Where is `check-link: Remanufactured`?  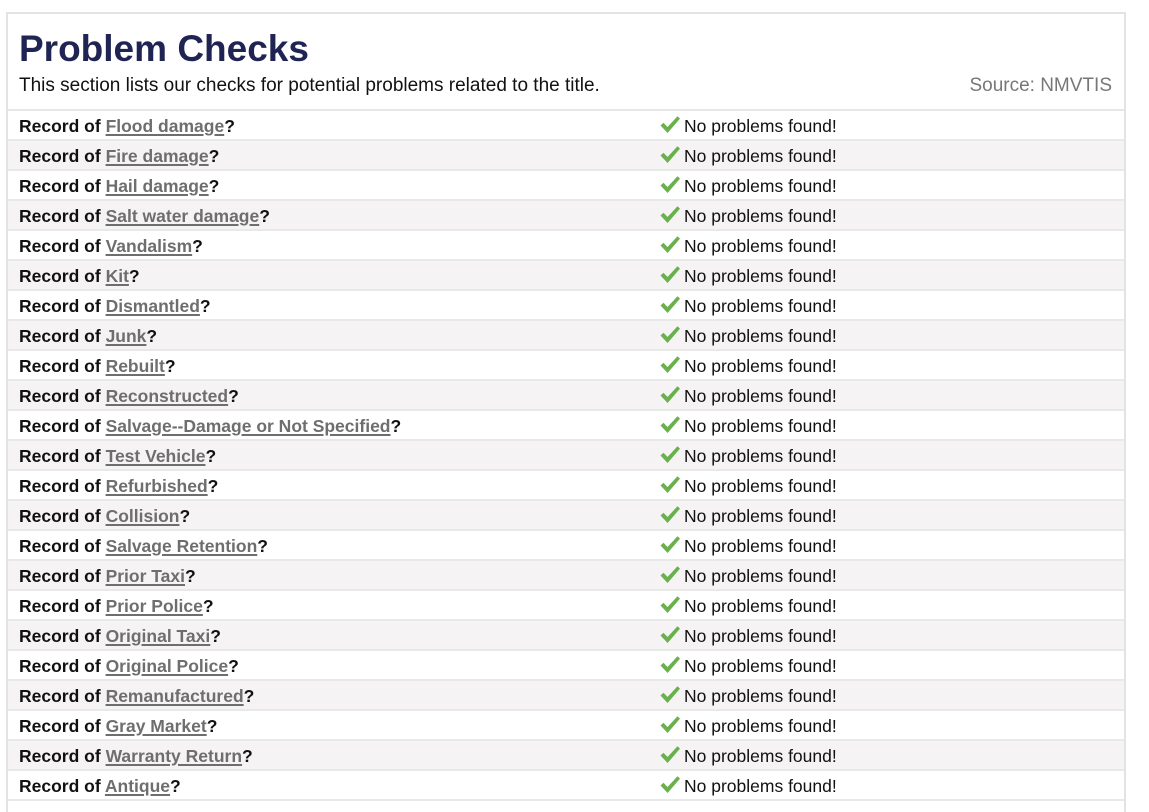
check-link: Remanufactured is located at coordinates (175, 696).